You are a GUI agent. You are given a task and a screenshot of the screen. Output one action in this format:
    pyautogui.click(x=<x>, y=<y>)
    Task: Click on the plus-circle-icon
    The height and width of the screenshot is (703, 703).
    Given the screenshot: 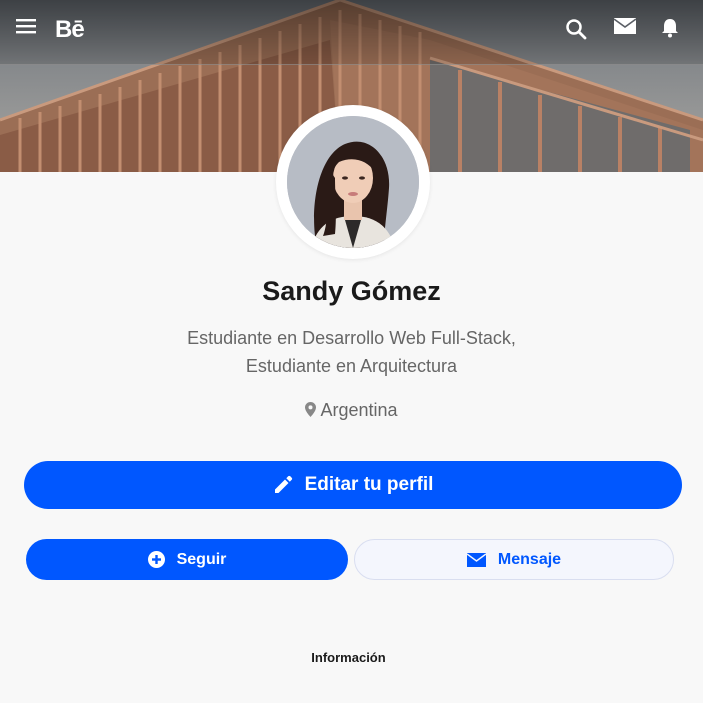 What is the action you would take?
    pyautogui.click(x=156, y=559)
    